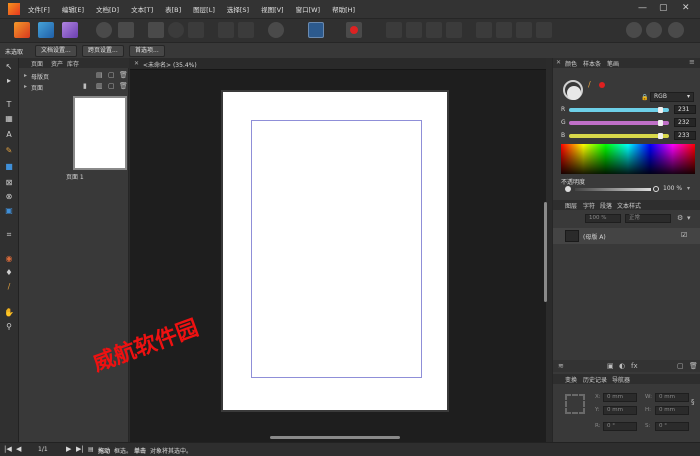  What do you see at coordinates (589, 84) in the screenshot?
I see `color-picker-icon: /` at bounding box center [589, 84].